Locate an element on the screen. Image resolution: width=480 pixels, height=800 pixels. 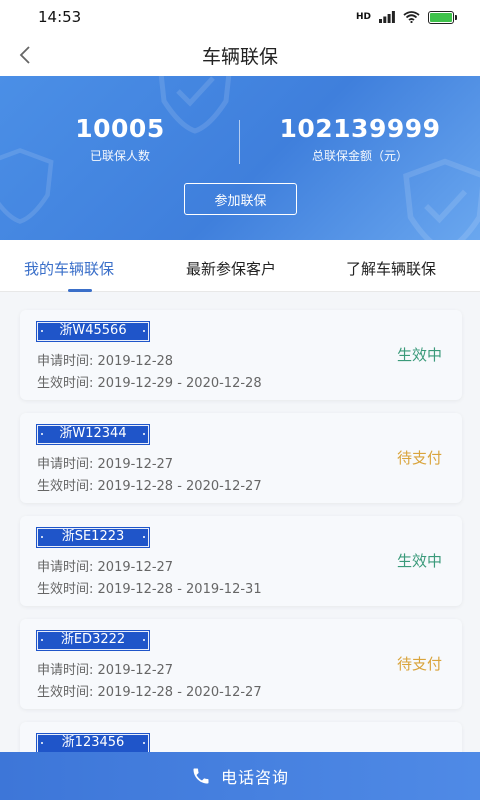
insured-count-stat: 10005 已联保人数 is located at coordinates (120, 139).